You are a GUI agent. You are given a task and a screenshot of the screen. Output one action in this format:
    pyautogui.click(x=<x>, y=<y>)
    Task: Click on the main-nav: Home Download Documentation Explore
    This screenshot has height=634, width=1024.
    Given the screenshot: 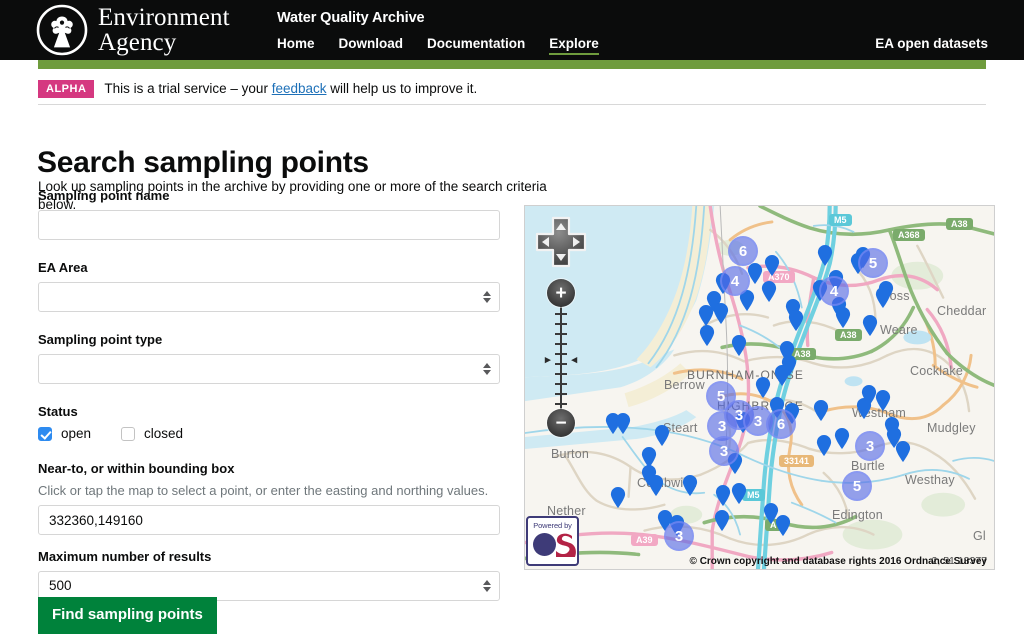 What is the action you would take?
    pyautogui.click(x=438, y=45)
    